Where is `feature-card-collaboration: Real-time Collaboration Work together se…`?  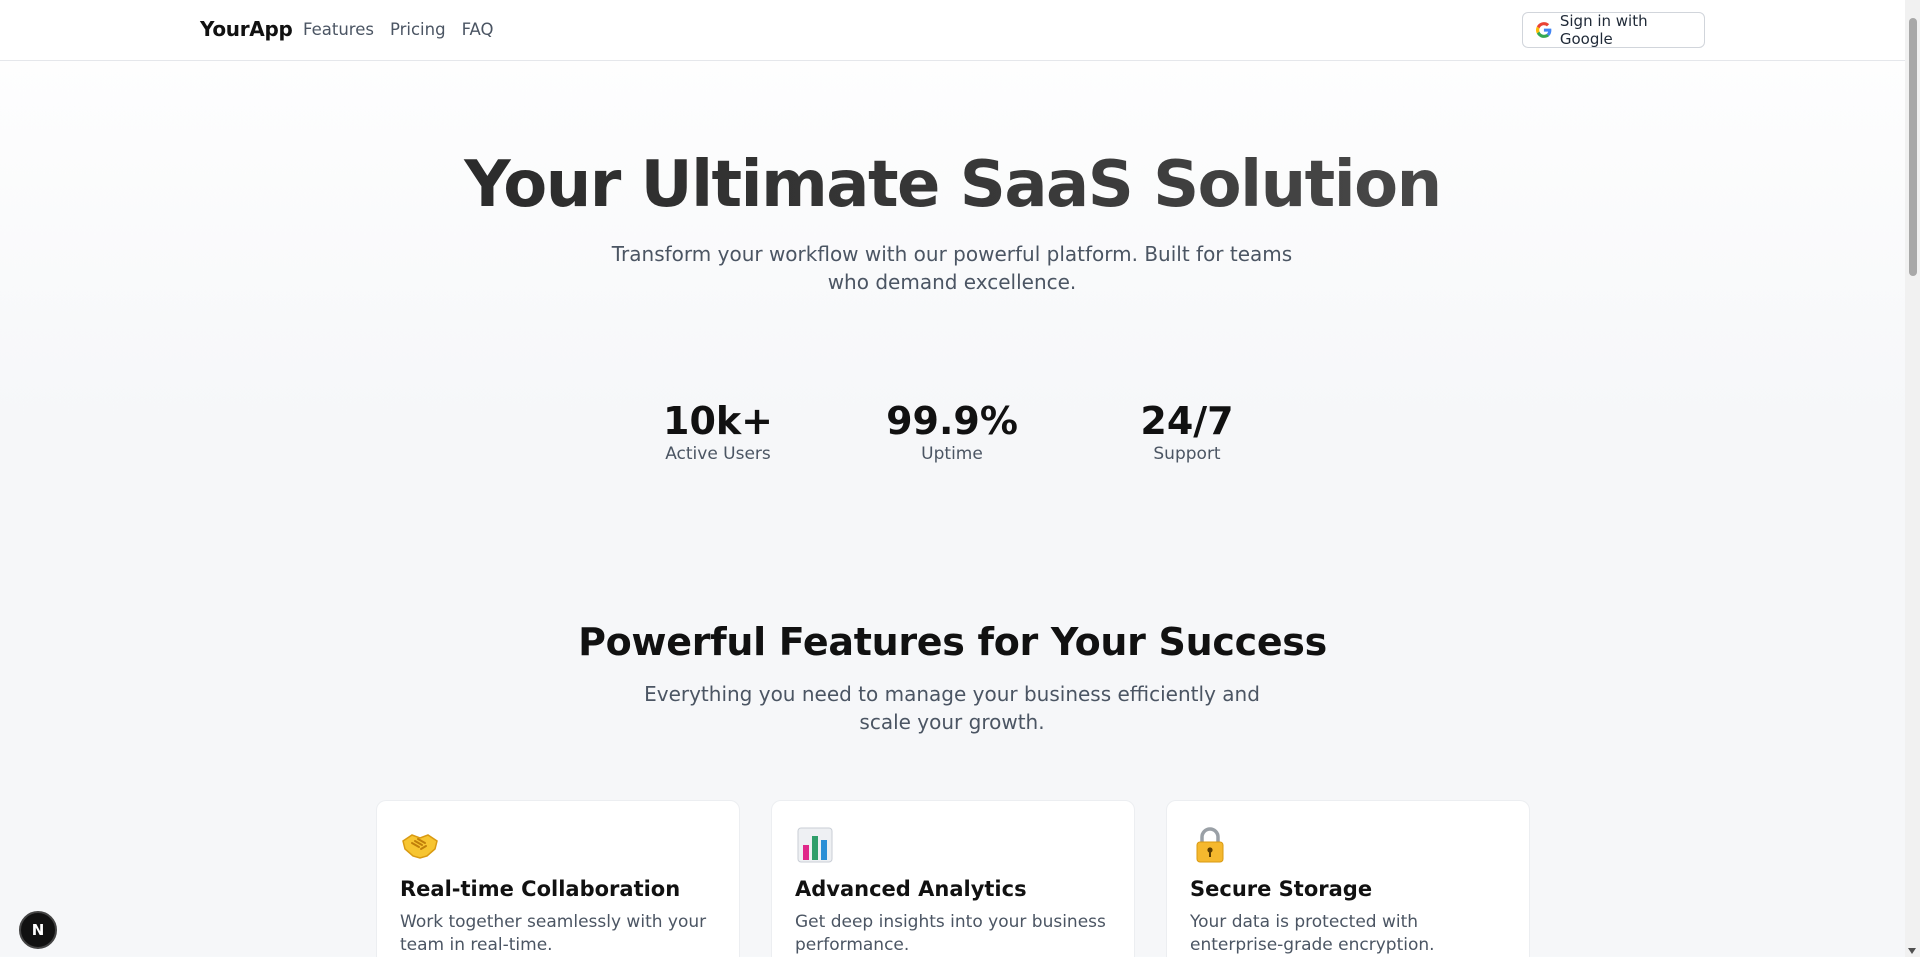
feature-card-collaboration: Real-time Collaboration Work together se… is located at coordinates (558, 878).